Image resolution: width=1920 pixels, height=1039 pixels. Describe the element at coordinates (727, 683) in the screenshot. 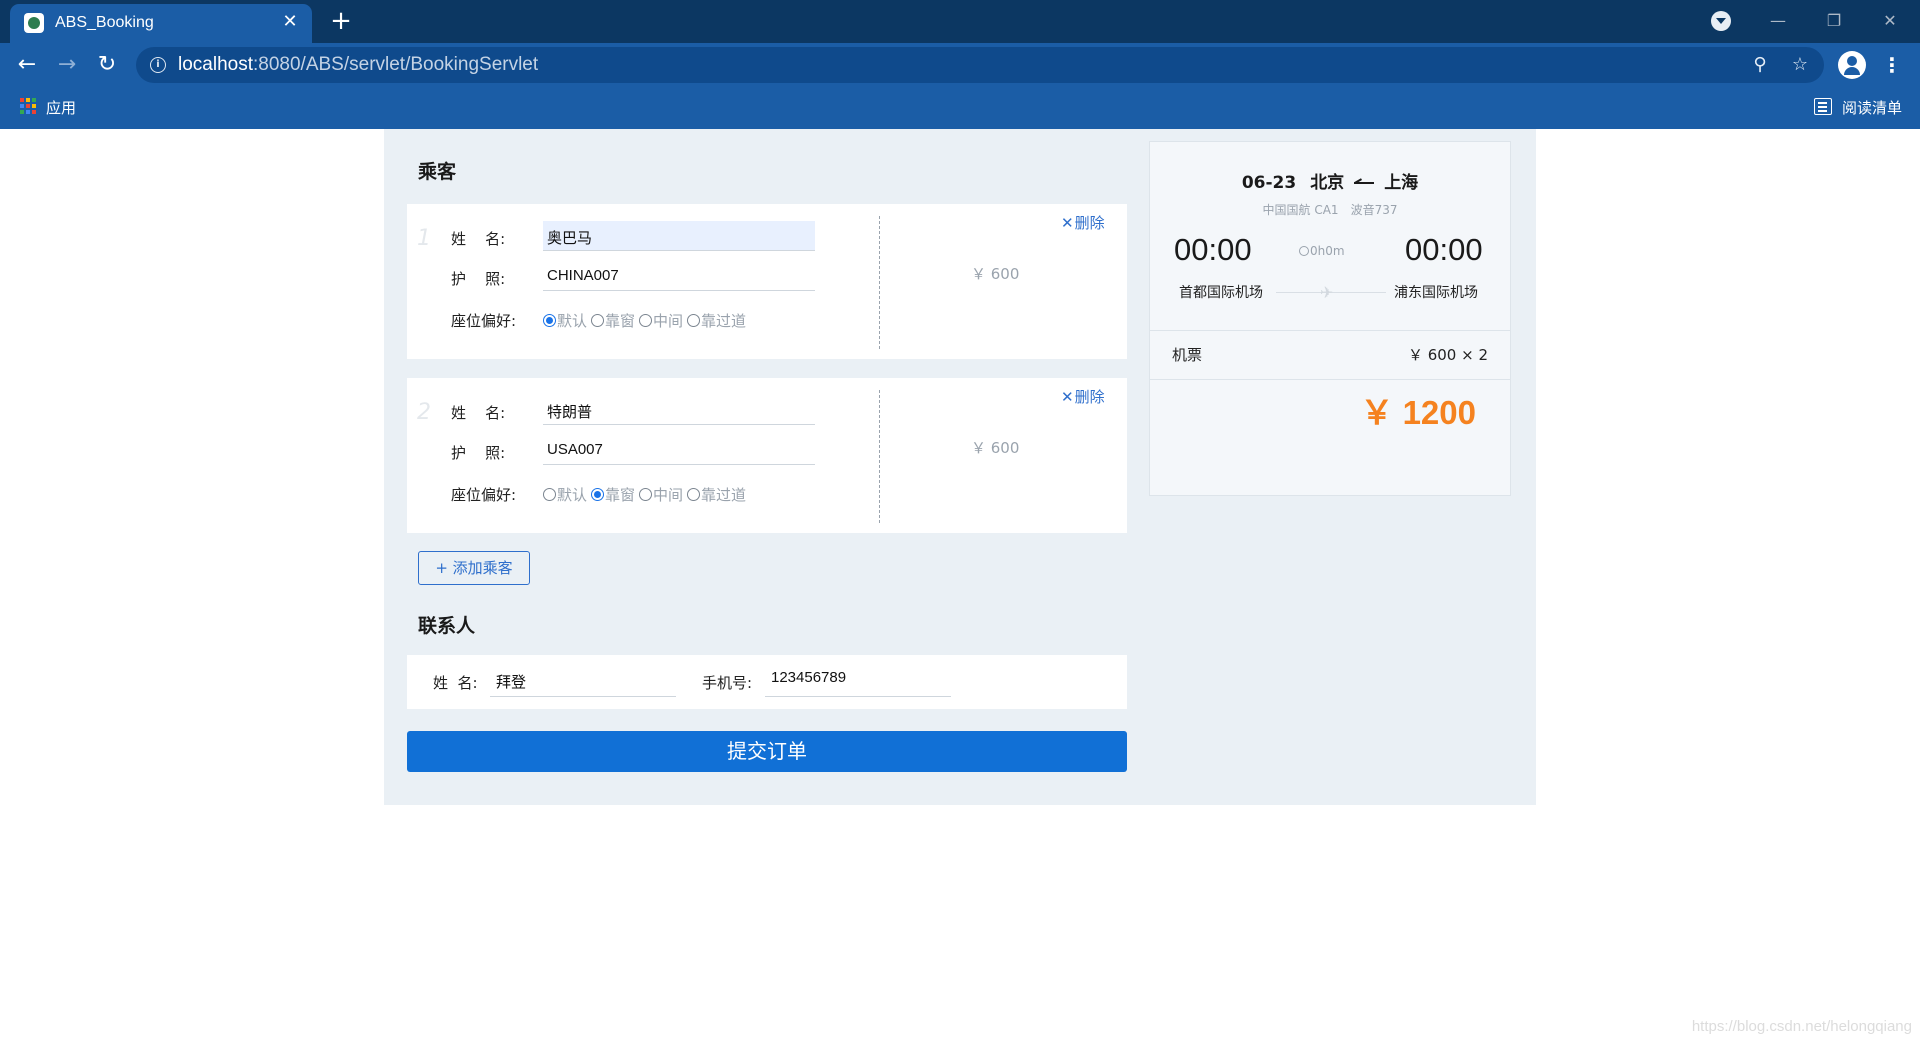

I see `phone-label: 手机号:` at that location.